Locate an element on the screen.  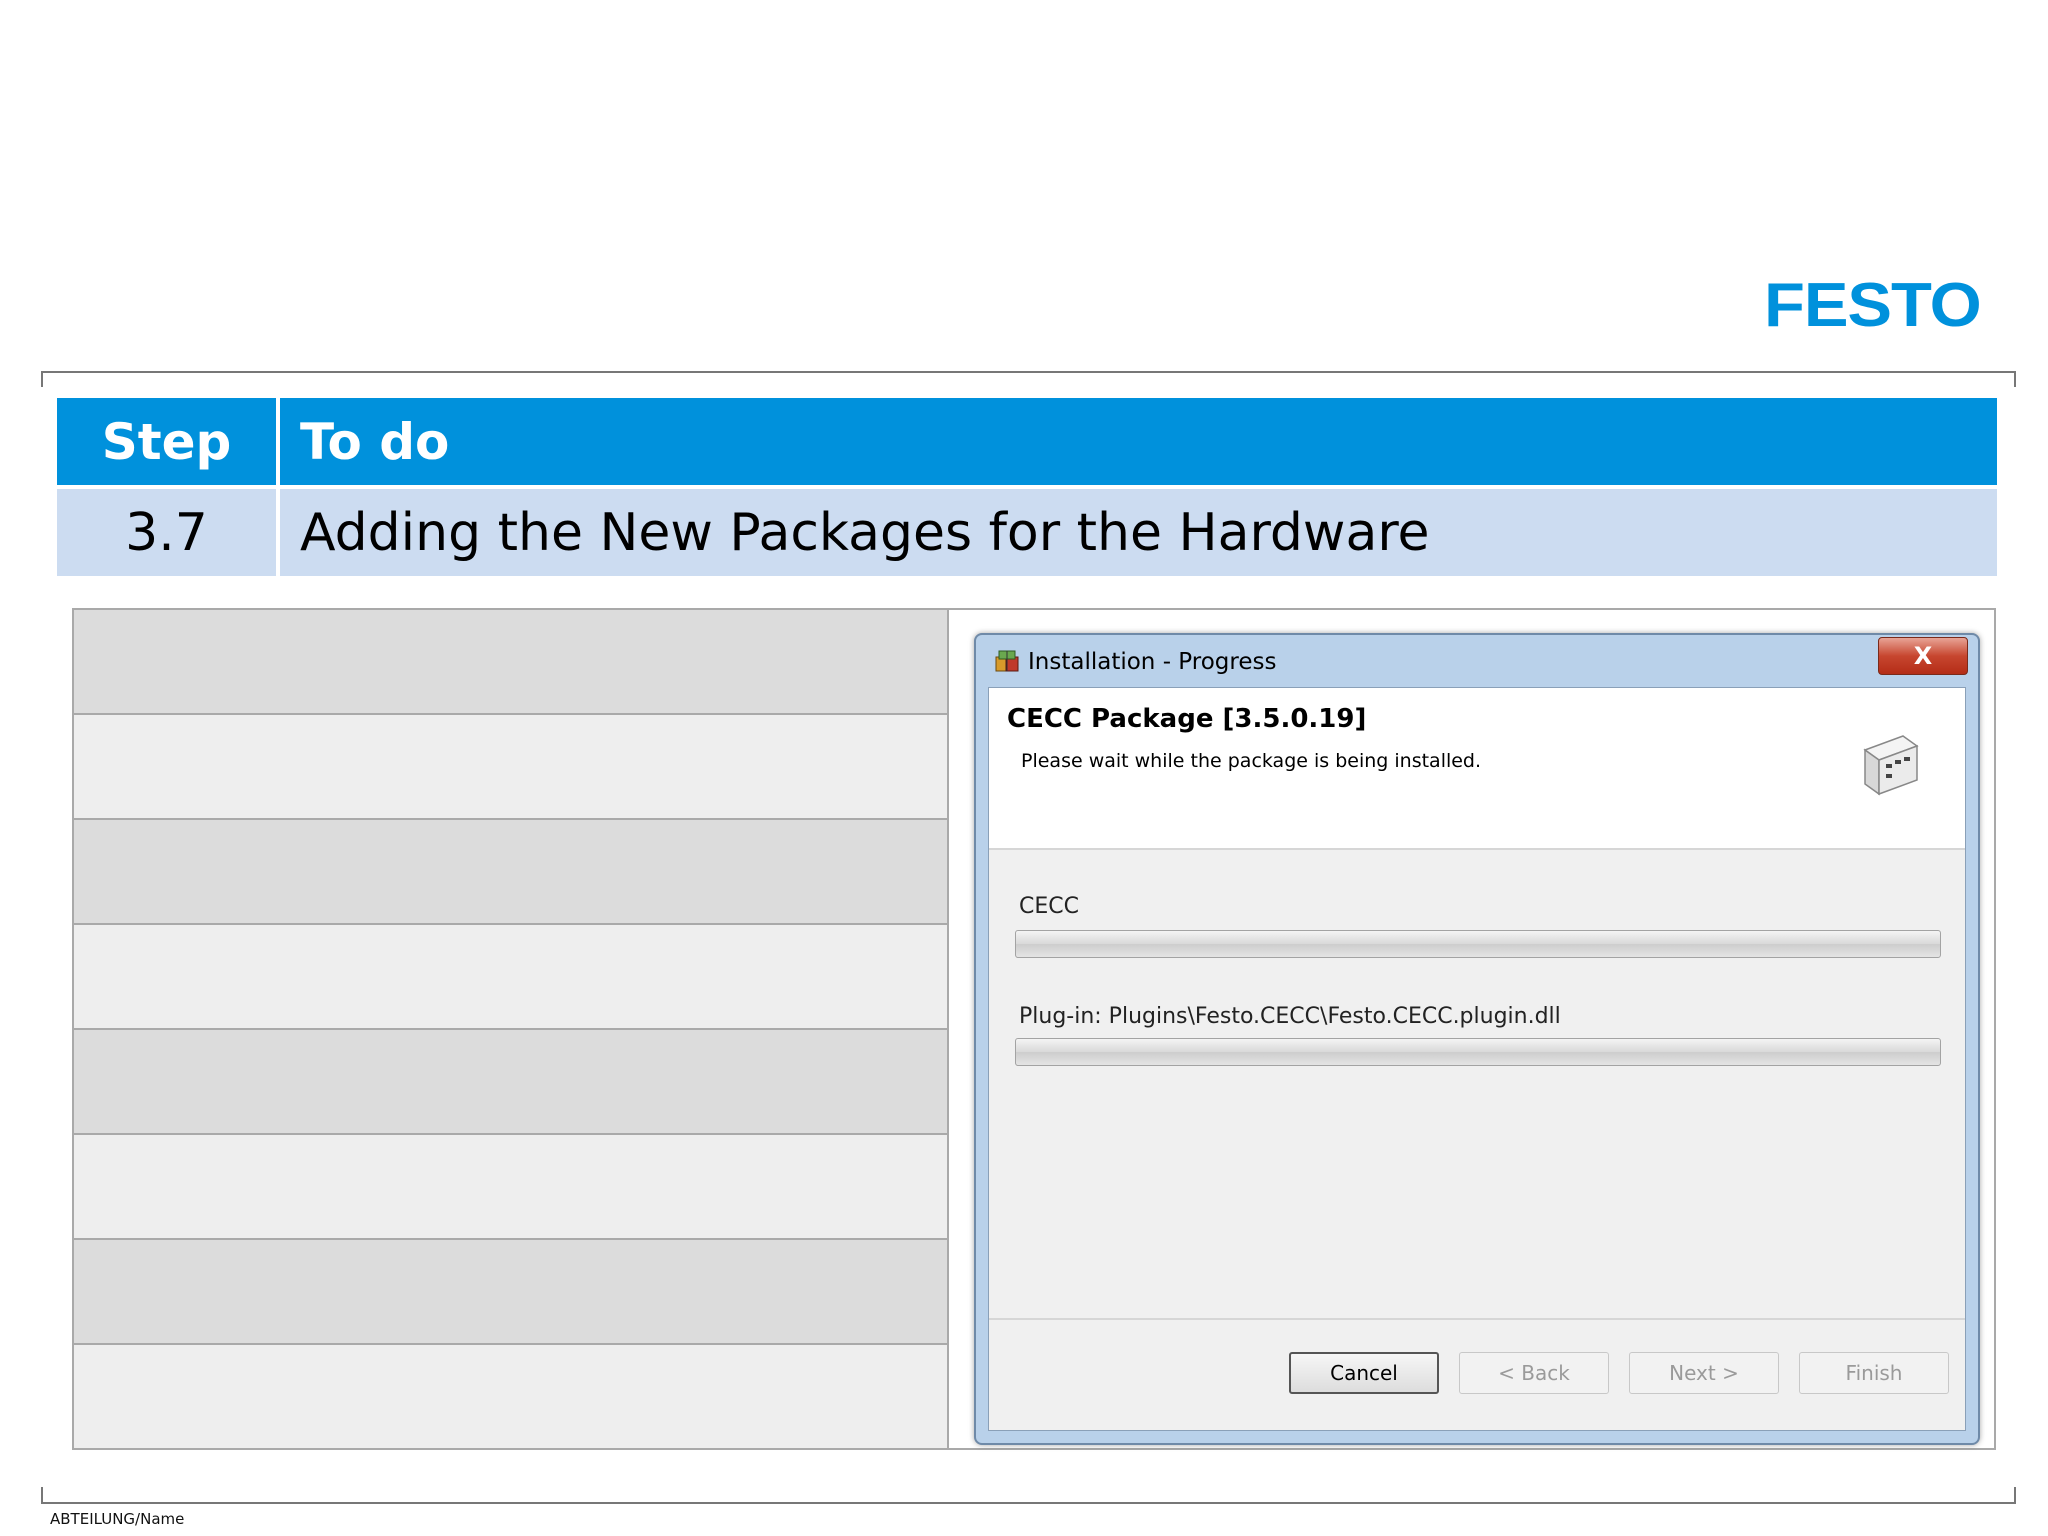
back-button: < Back is located at coordinates (1534, 1373).